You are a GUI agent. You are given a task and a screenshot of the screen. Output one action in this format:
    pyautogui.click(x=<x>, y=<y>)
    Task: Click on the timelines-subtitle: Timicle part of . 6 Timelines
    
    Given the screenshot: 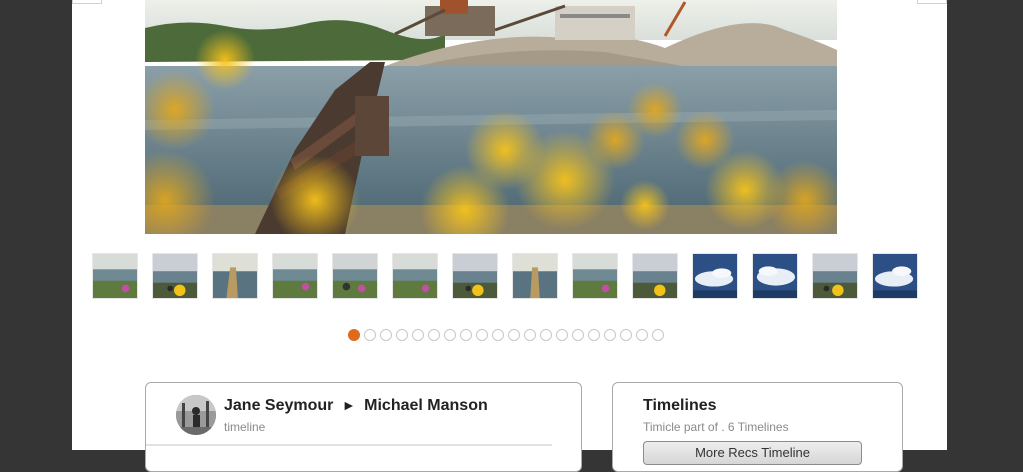 What is the action you would take?
    pyautogui.click(x=716, y=427)
    